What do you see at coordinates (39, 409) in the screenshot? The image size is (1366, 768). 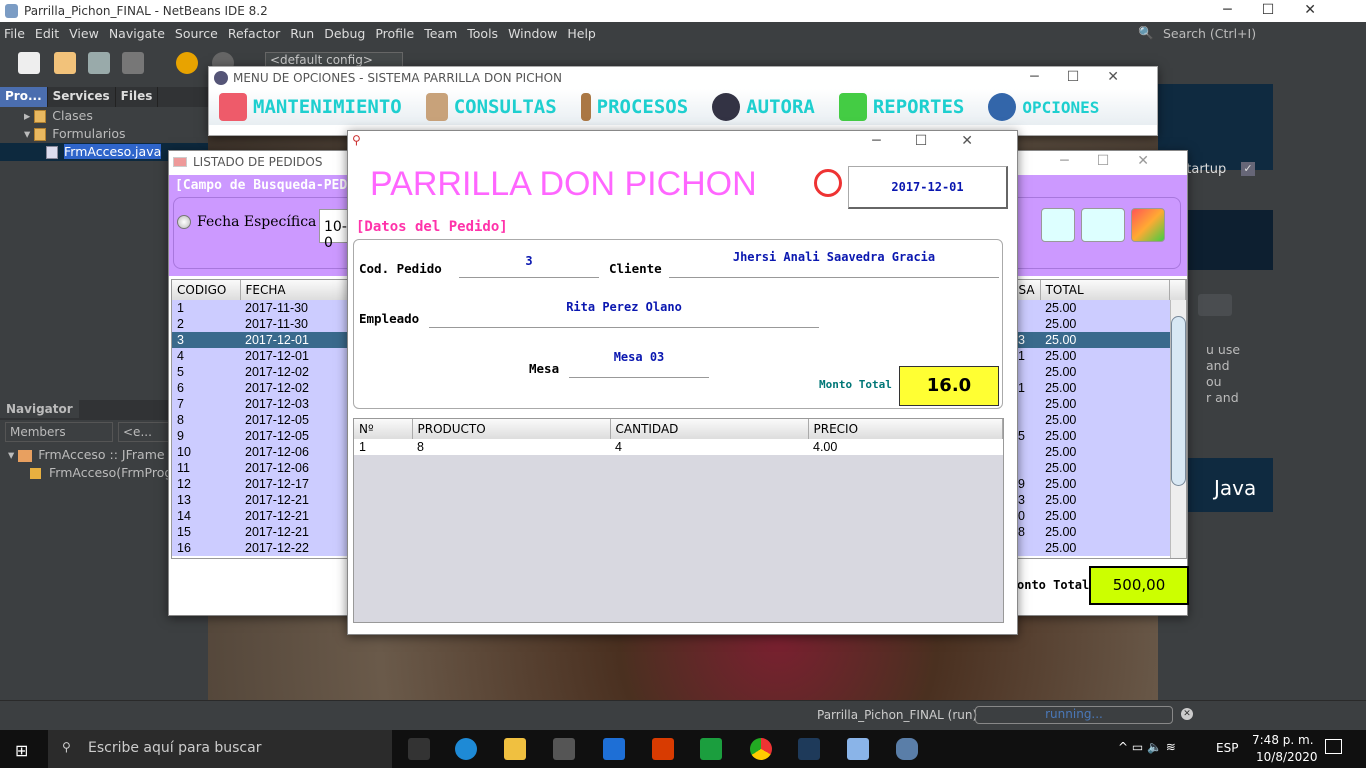 I see `tab-navigator: Navigator` at bounding box center [39, 409].